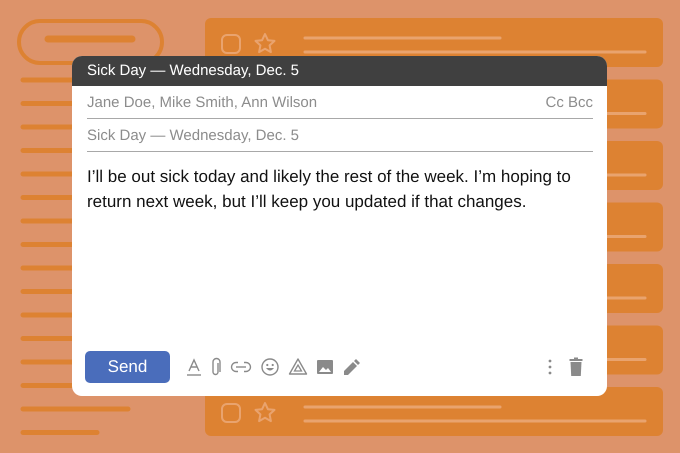 This screenshot has height=453, width=680. What do you see at coordinates (270, 367) in the screenshot?
I see `emoji-icon` at bounding box center [270, 367].